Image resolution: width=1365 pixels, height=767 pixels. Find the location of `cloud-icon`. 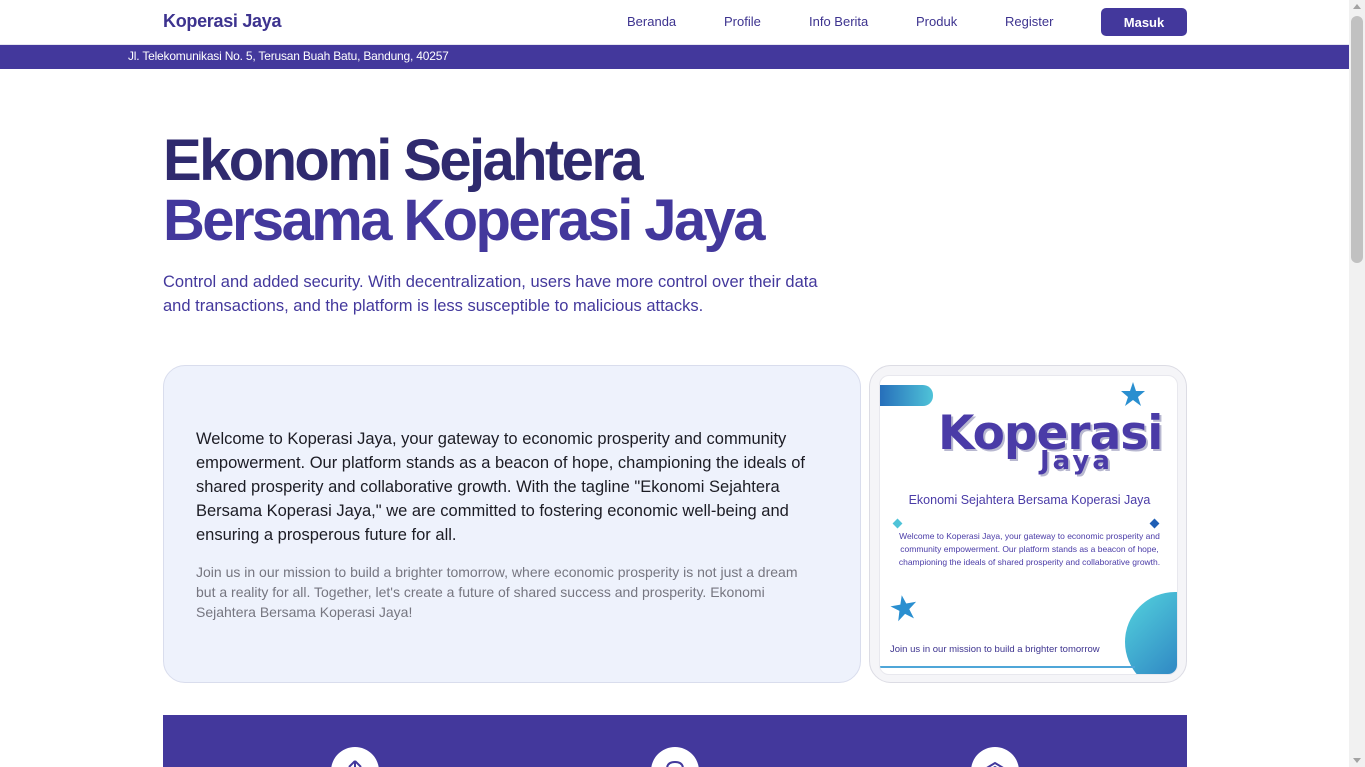

cloud-icon is located at coordinates (675, 757).